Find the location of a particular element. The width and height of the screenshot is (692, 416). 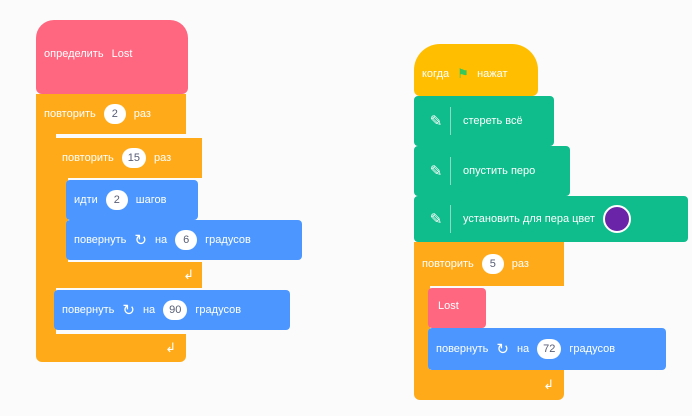

repeat-suffix: раз is located at coordinates (520, 264).